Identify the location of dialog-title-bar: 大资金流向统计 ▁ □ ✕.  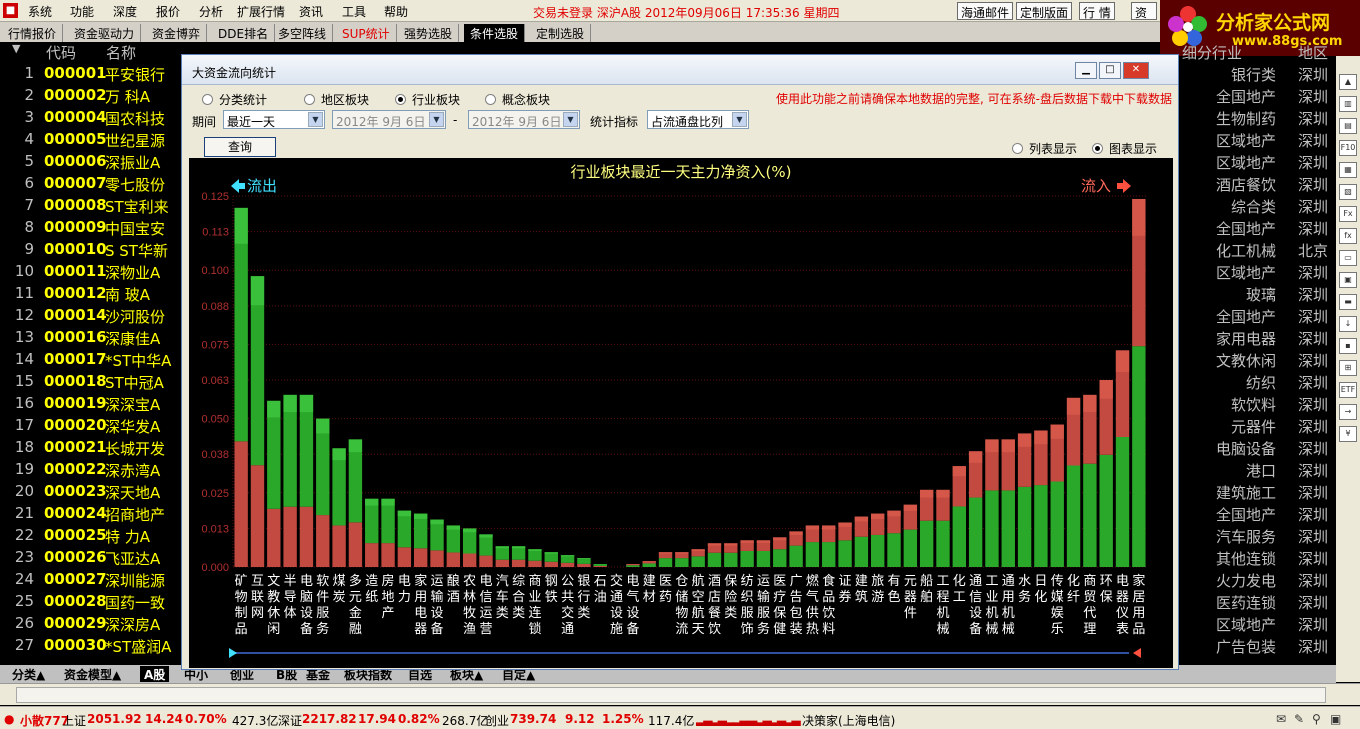
(680, 70).